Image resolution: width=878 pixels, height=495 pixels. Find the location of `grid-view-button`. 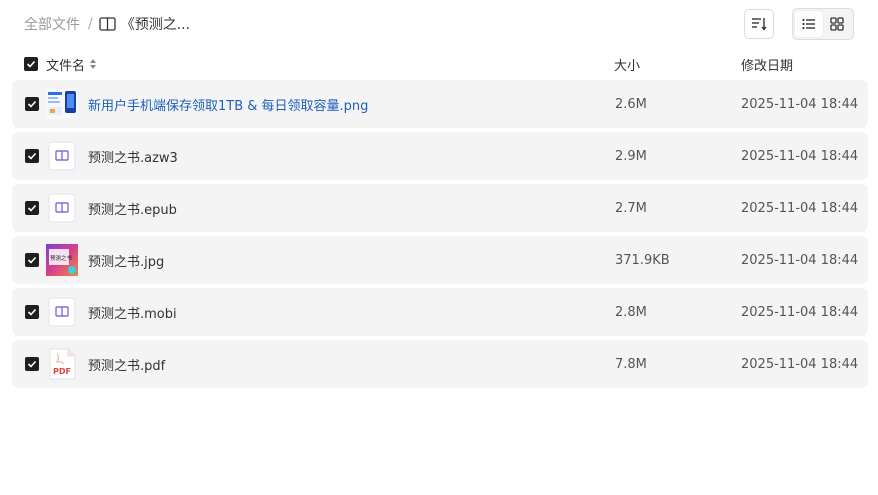

grid-view-button is located at coordinates (837, 24).